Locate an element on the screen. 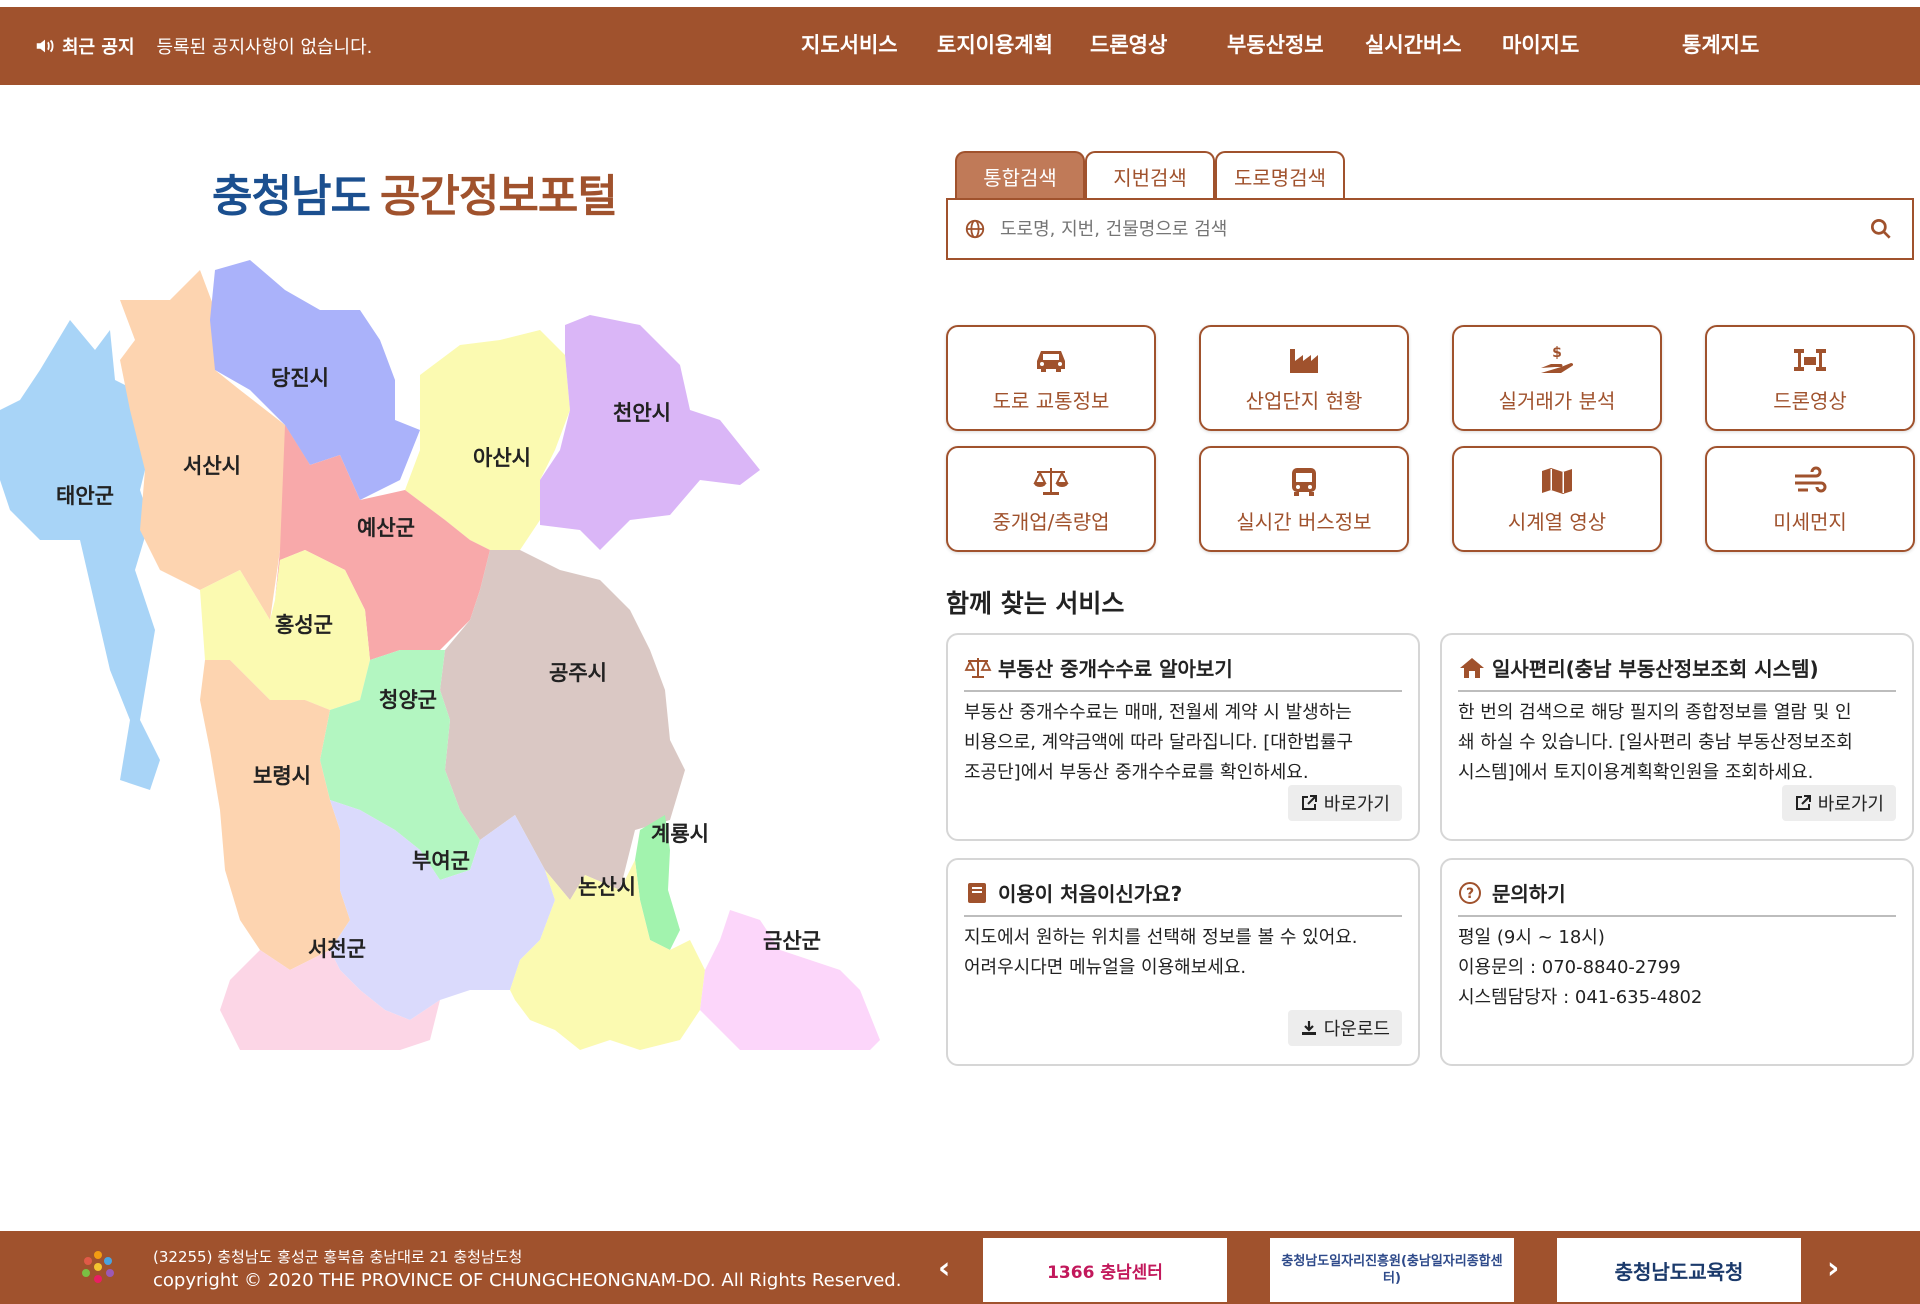 The image size is (1920, 1304). card-line: 시스템담당자 : 041-635-4802 is located at coordinates (1580, 997).